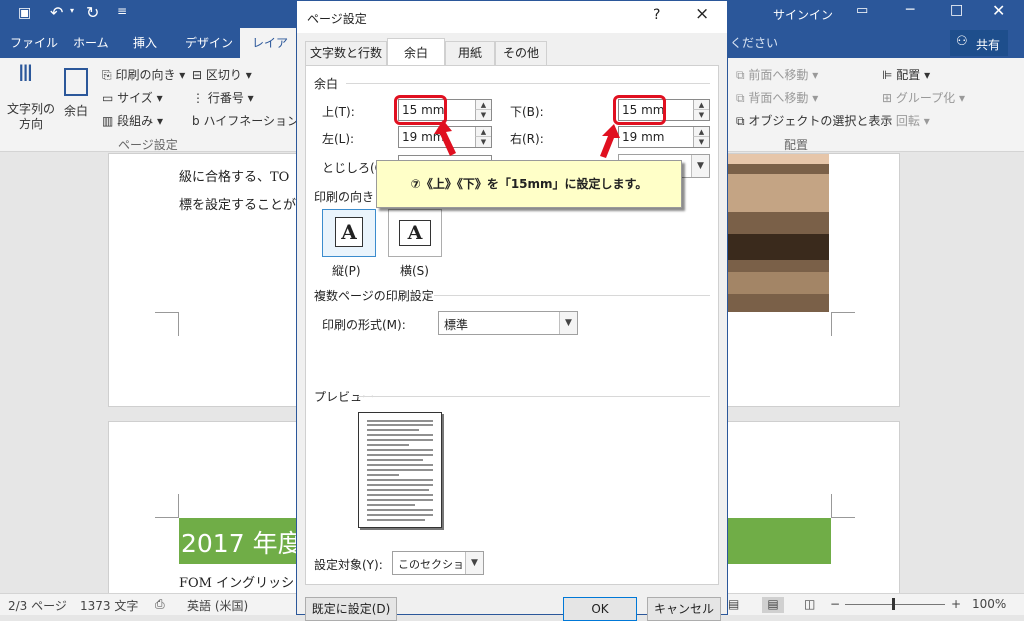  I want to click on print-format-value: 標準, so click(456, 325).